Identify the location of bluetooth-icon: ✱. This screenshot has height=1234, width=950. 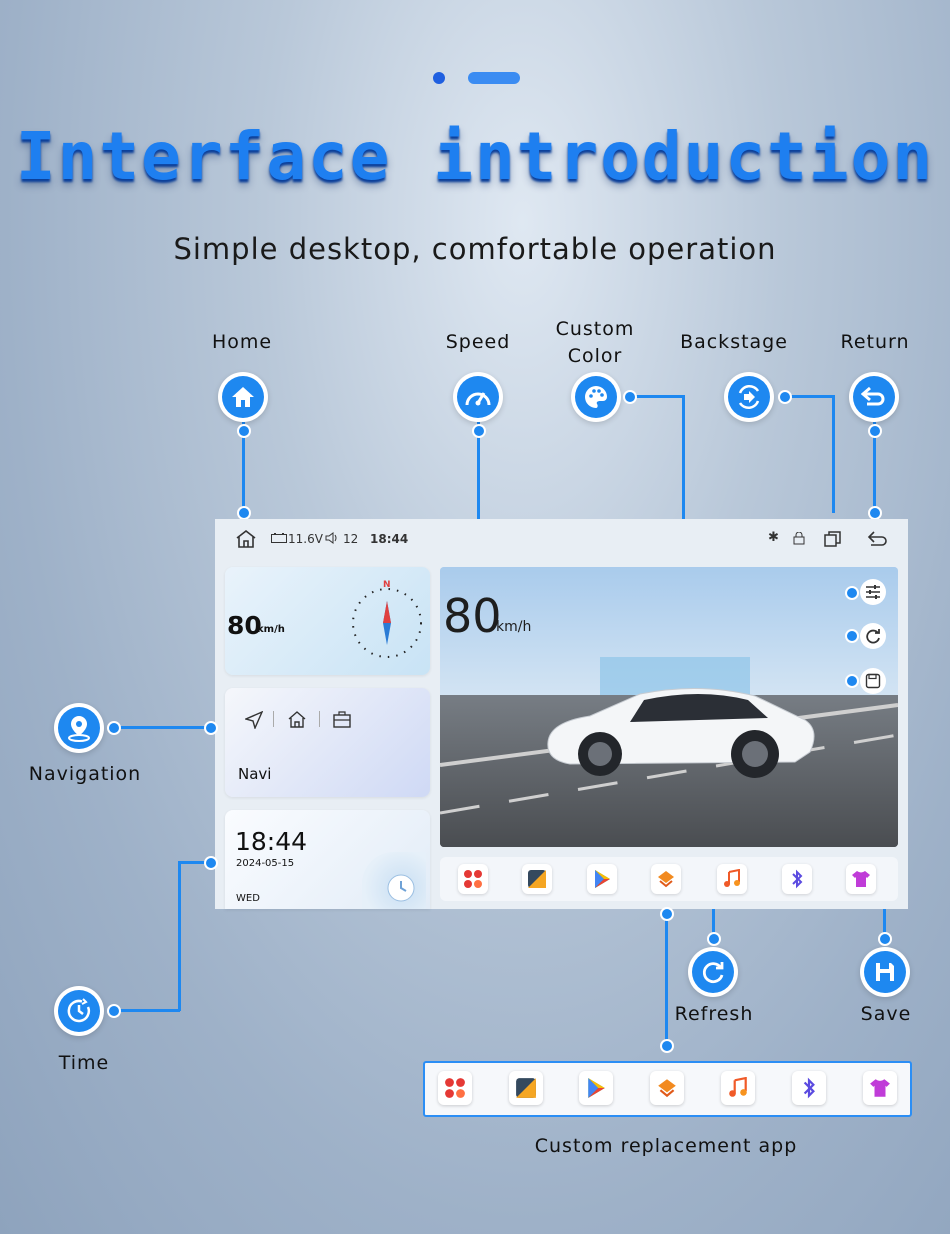
(773, 537).